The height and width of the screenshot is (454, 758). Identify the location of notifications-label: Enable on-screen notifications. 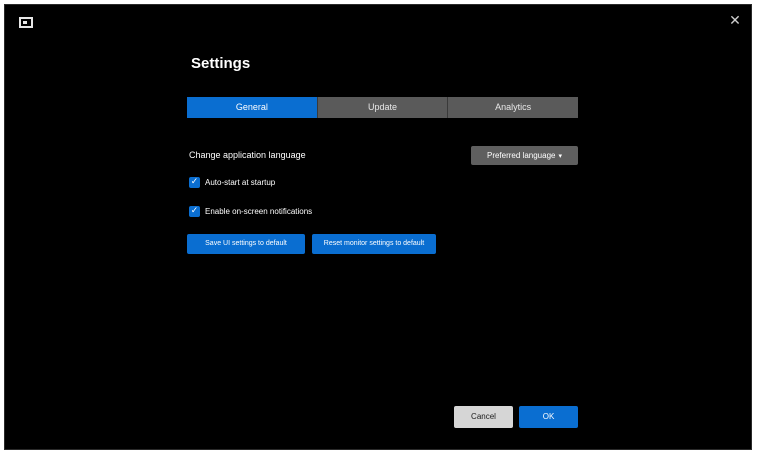
(259, 211).